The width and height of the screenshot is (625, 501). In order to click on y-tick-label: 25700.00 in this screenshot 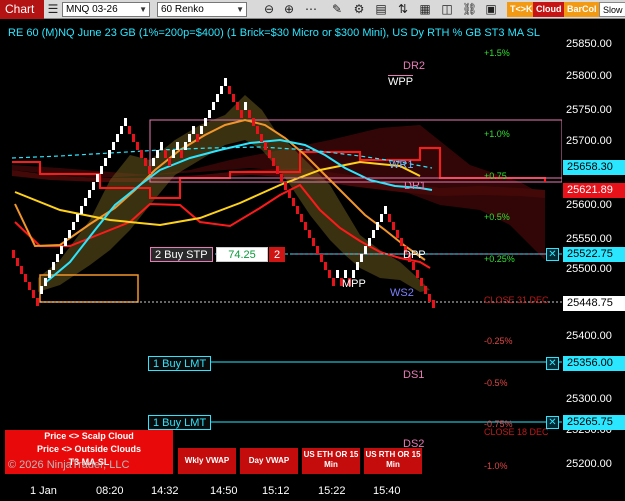, I will do `click(589, 141)`.